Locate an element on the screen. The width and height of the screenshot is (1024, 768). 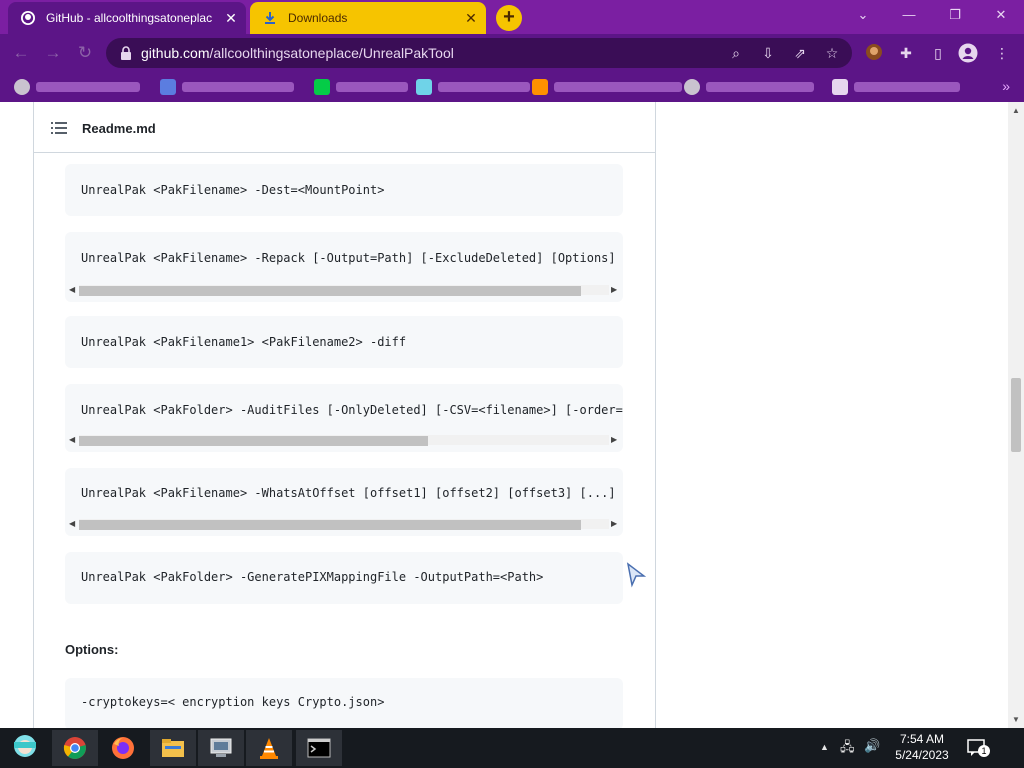
cmd-icon is located at coordinates (319, 748).